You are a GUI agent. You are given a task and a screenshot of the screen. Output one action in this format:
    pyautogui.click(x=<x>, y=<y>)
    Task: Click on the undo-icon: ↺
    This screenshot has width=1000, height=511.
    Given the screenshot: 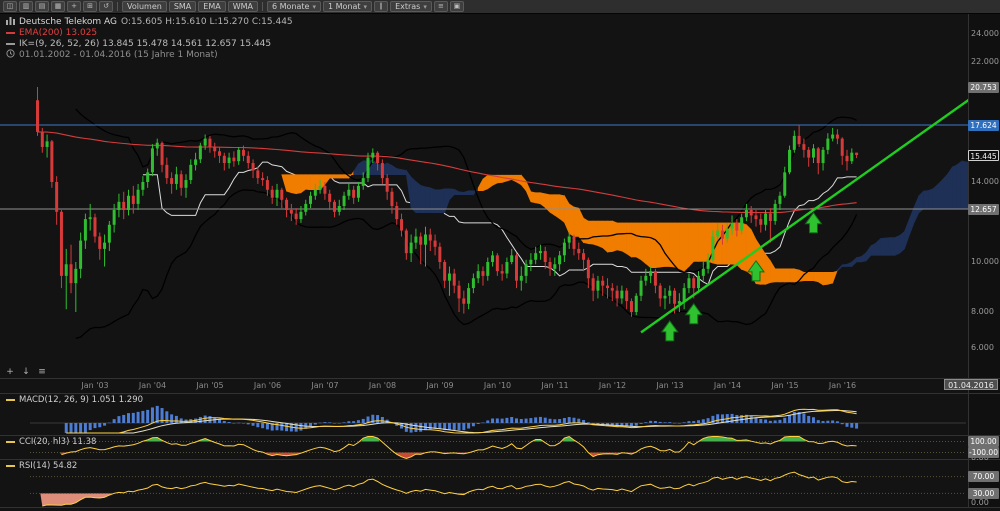 What is the action you would take?
    pyautogui.click(x=106, y=6)
    